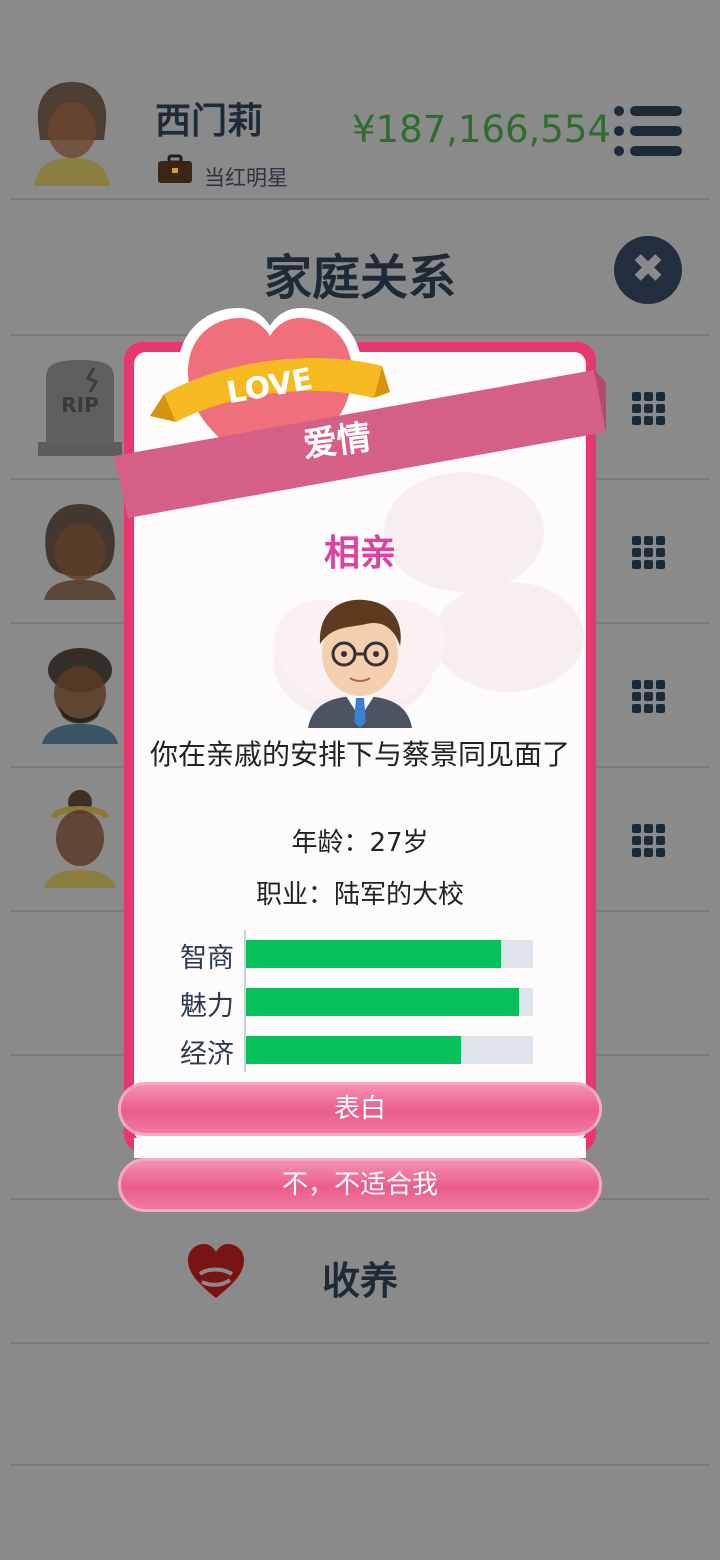  I want to click on stat-bar-charm, so click(389, 1002).